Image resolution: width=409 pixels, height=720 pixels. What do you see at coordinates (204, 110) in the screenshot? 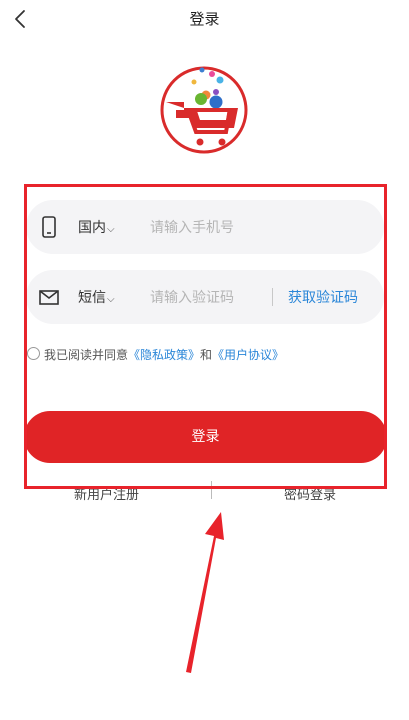
I see `app-logo` at bounding box center [204, 110].